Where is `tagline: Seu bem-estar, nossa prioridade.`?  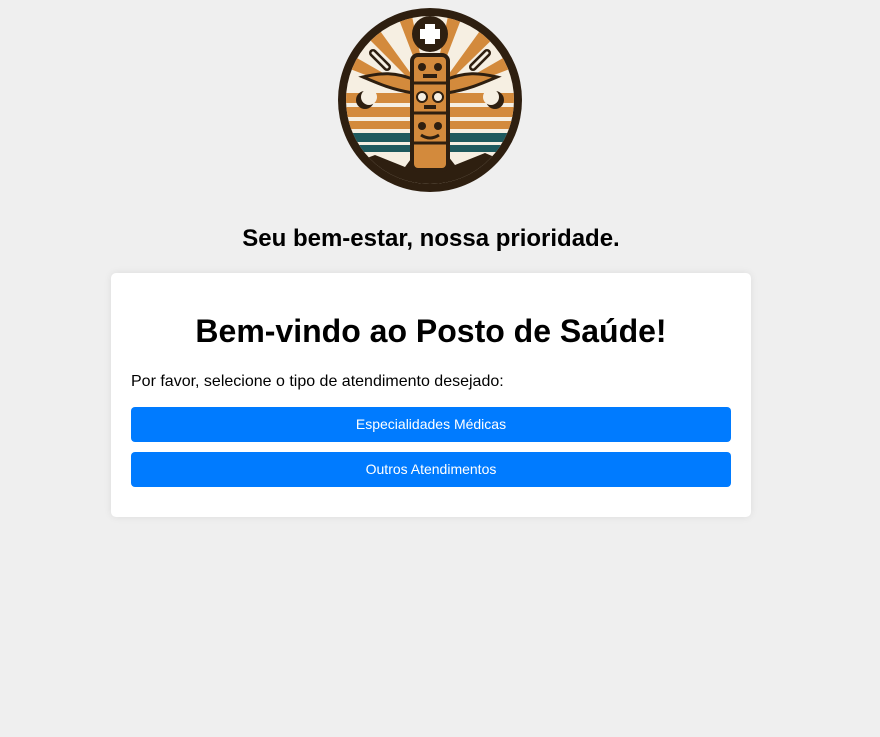 tagline: Seu bem-estar, nossa prioridade. is located at coordinates (431, 238).